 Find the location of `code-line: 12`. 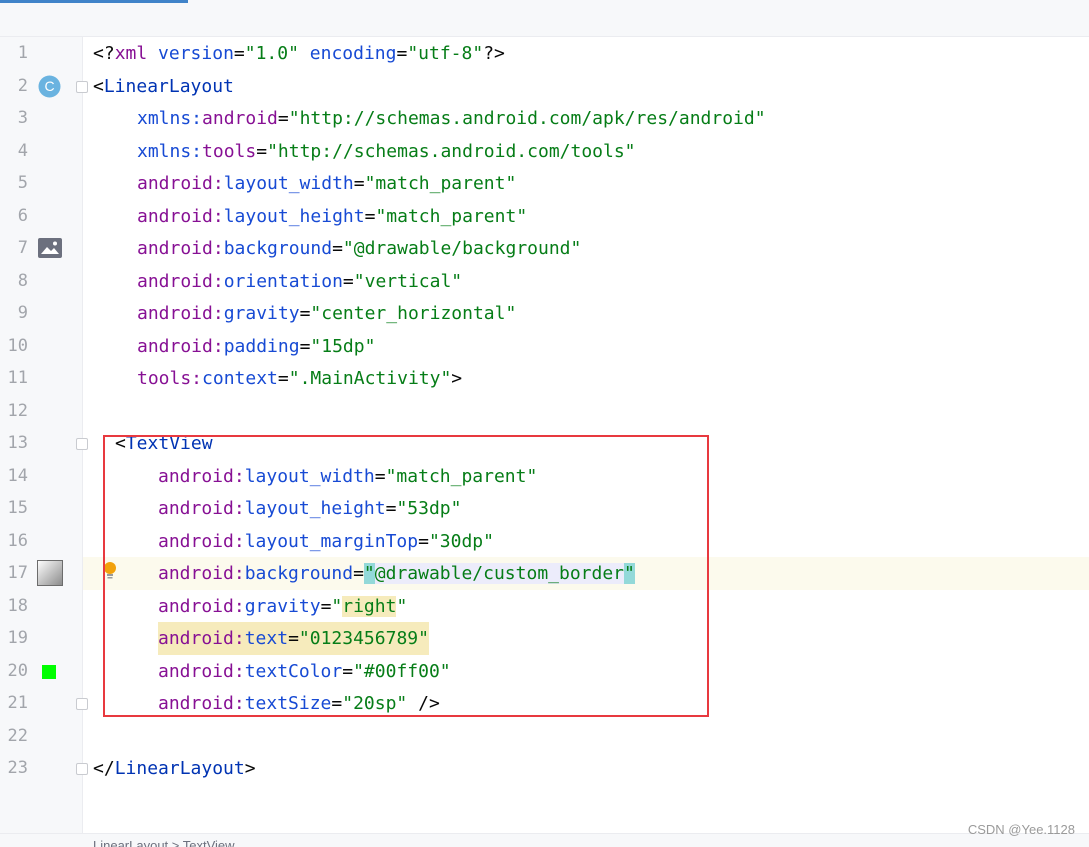

code-line: 12 is located at coordinates (544, 411).